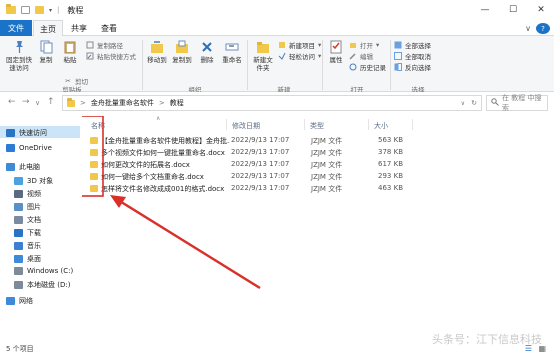 This screenshot has width=554, height=357. What do you see at coordinates (152, 177) in the screenshot?
I see `file-name: 如何一键给多个文档重命名.docx` at bounding box center [152, 177].